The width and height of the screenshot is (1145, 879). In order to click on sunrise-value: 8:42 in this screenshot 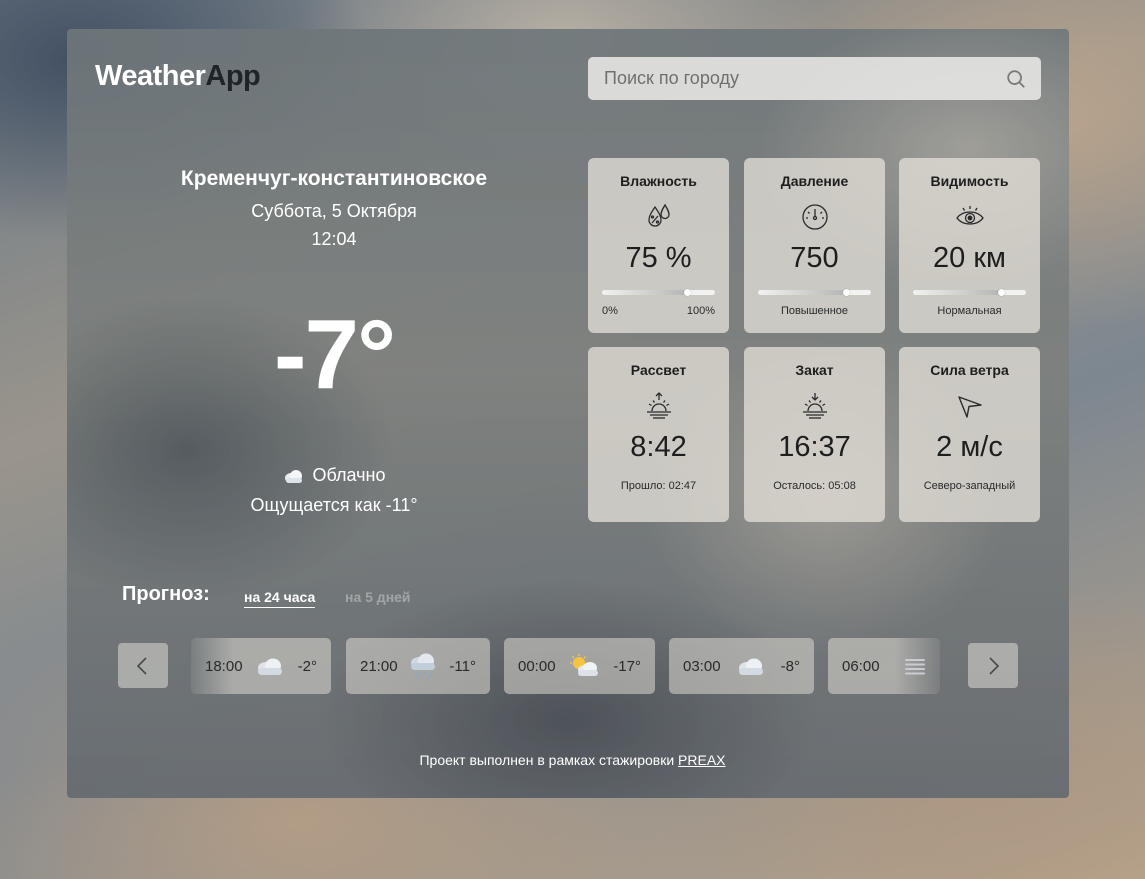, I will do `click(658, 447)`.